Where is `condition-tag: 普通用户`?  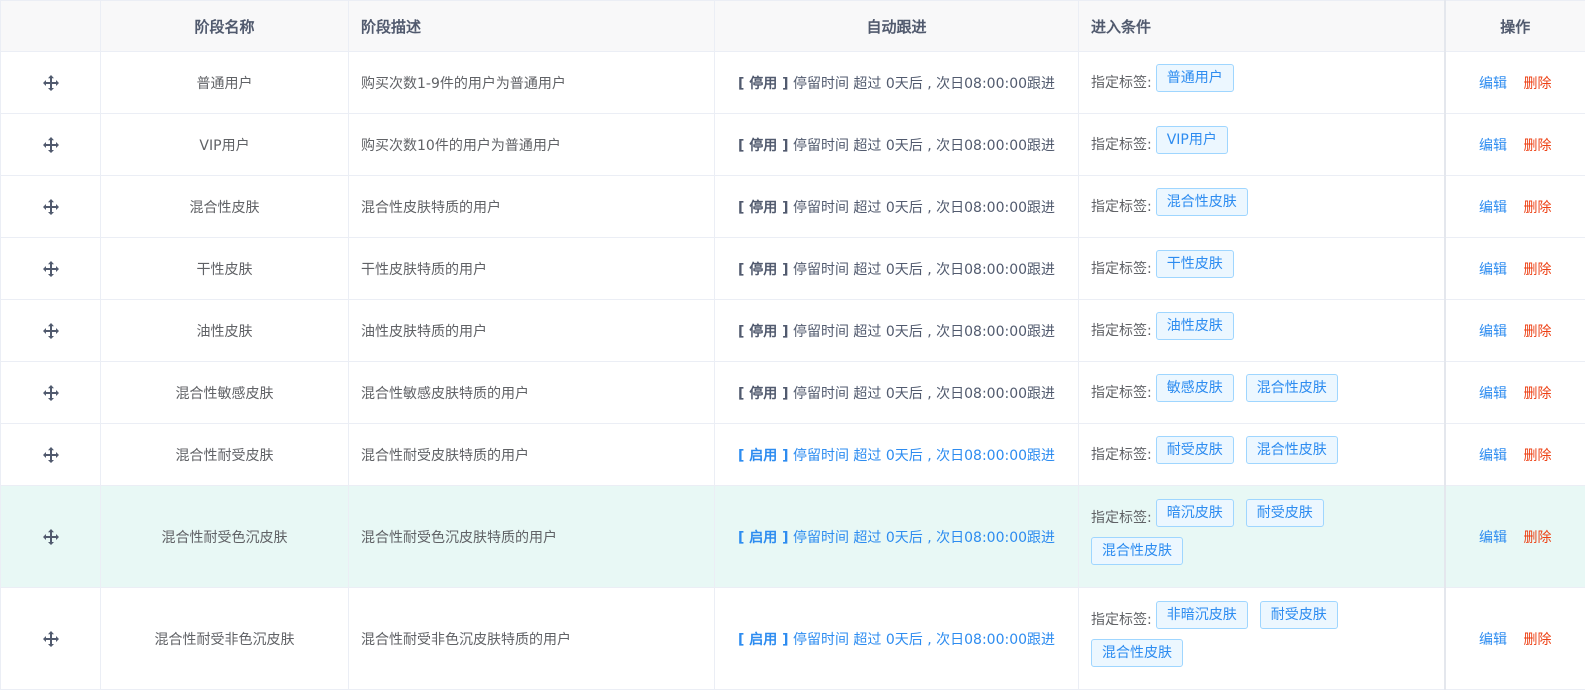
condition-tag: 普通用户 is located at coordinates (1194, 77).